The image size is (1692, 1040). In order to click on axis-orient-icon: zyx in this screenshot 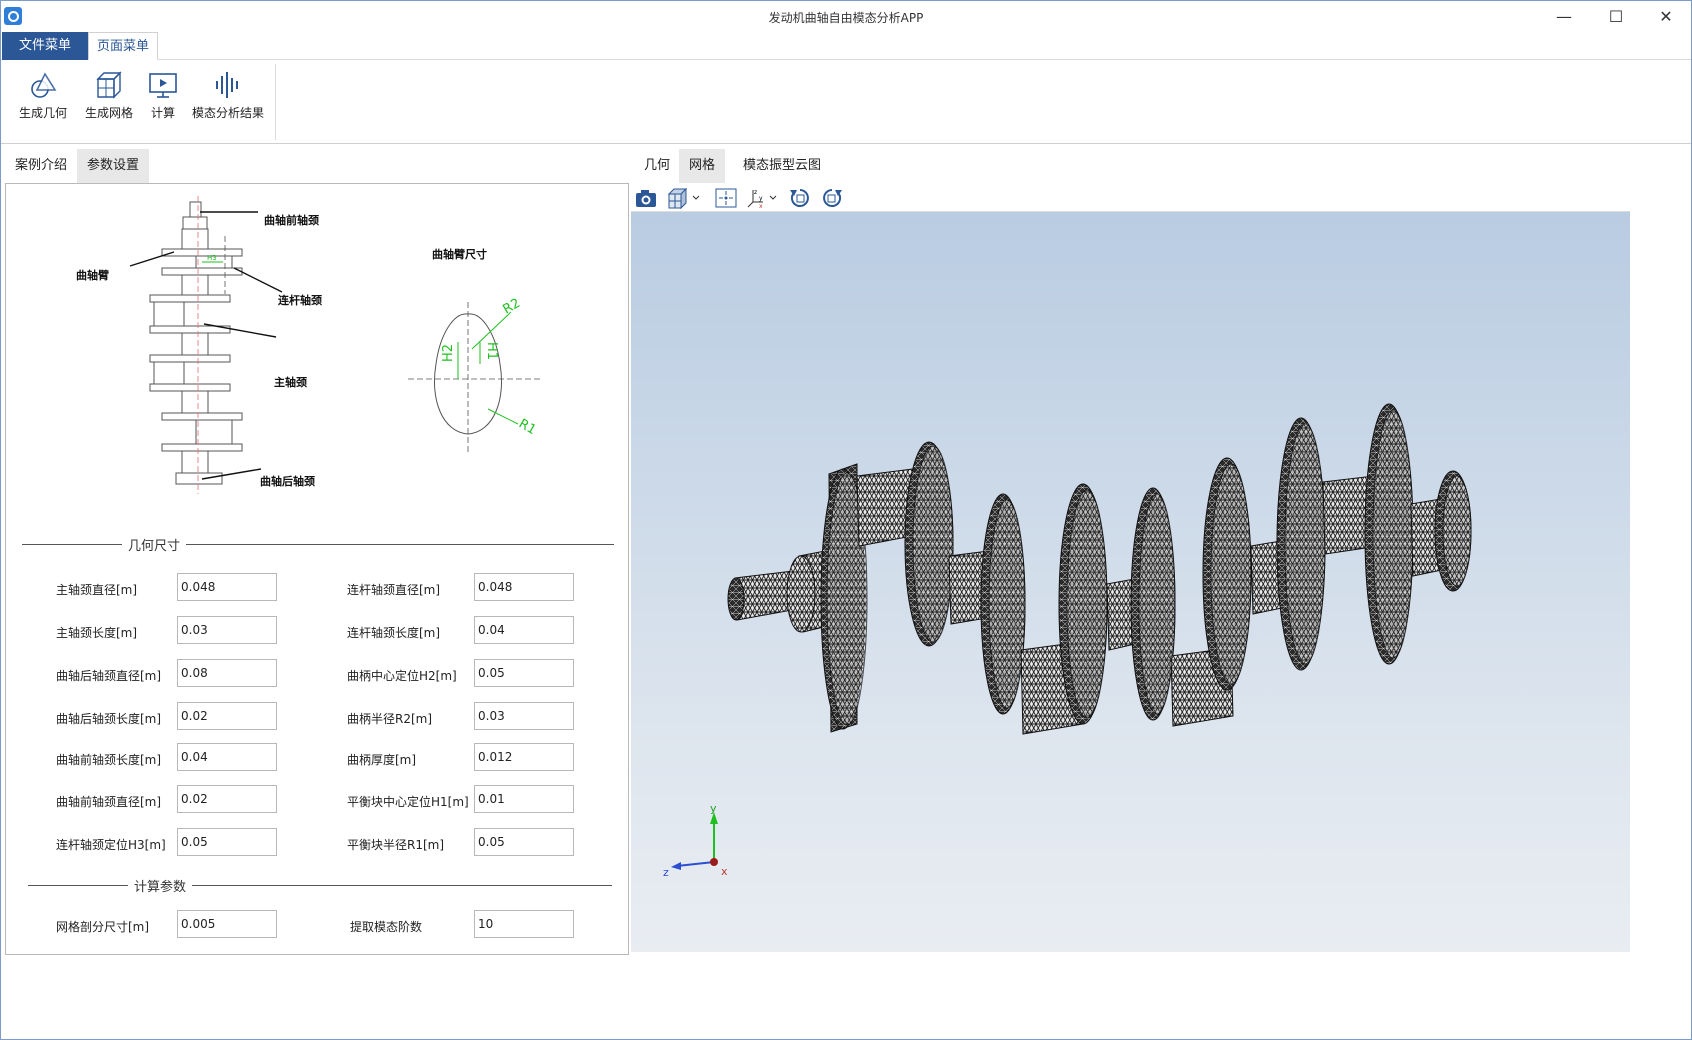, I will do `click(763, 198)`.